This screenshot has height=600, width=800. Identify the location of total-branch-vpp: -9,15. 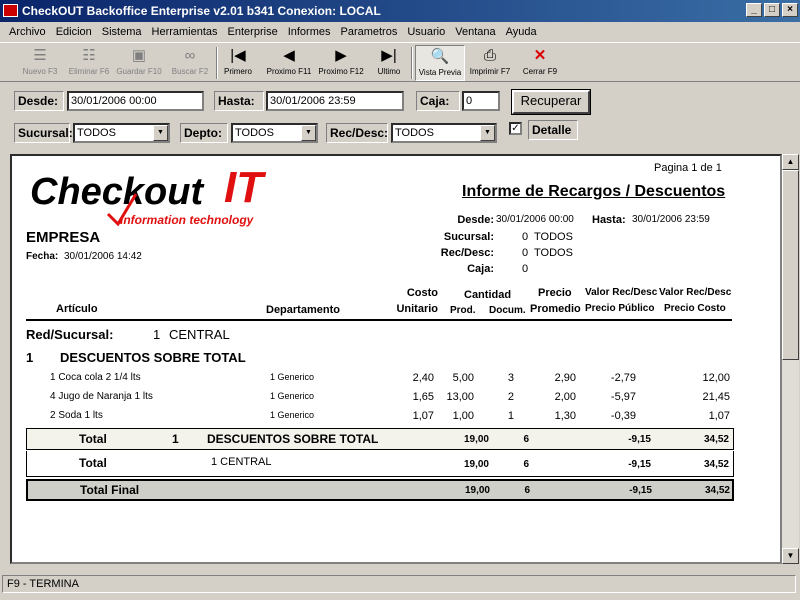
(639, 464).